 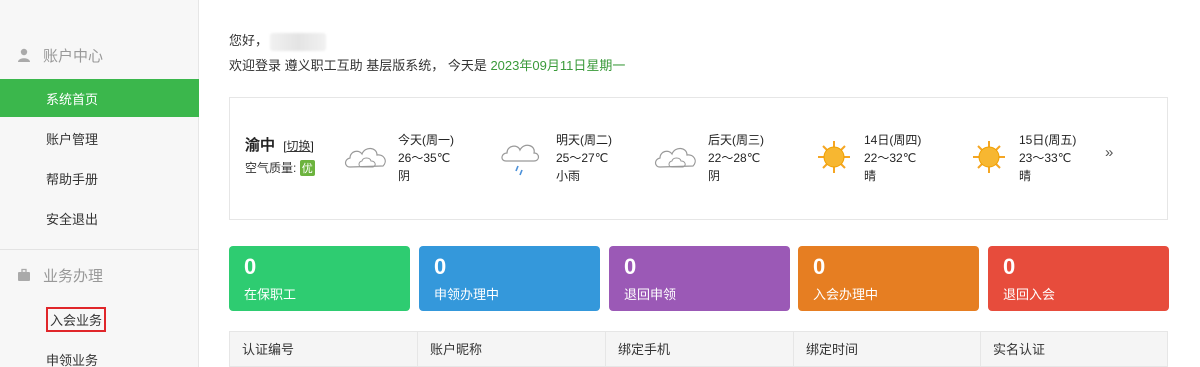 I want to click on weather-day: 15日(周五) 23～33℃ 晴, so click(x=1038, y=161).